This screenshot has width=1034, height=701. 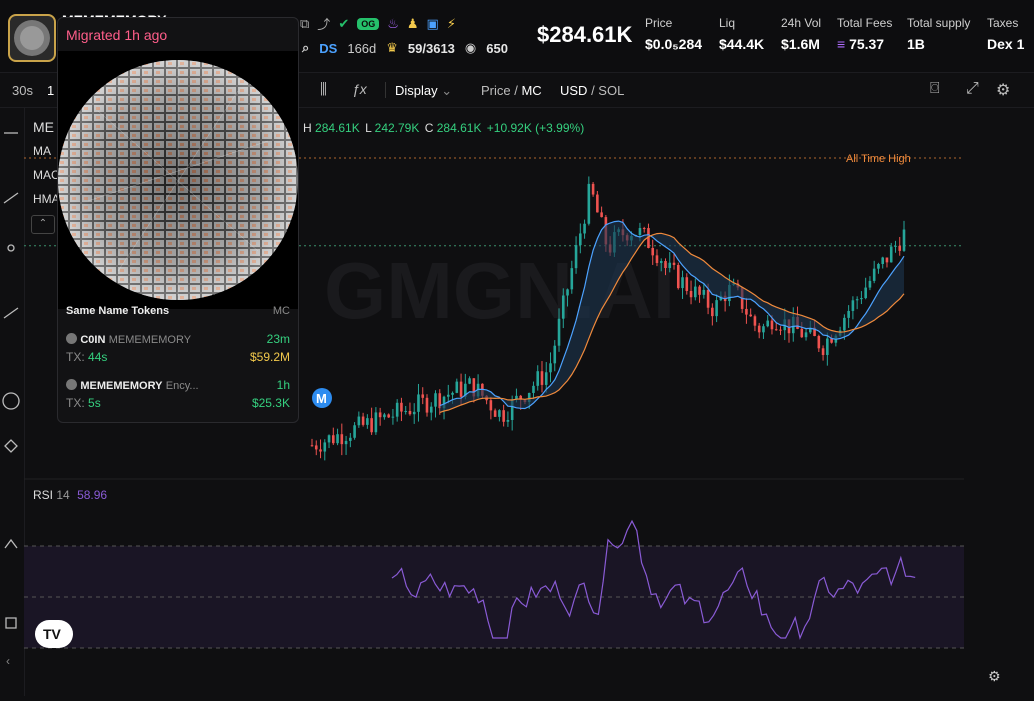 What do you see at coordinates (432, 23) in the screenshot?
I see `note-icon: ▣` at bounding box center [432, 23].